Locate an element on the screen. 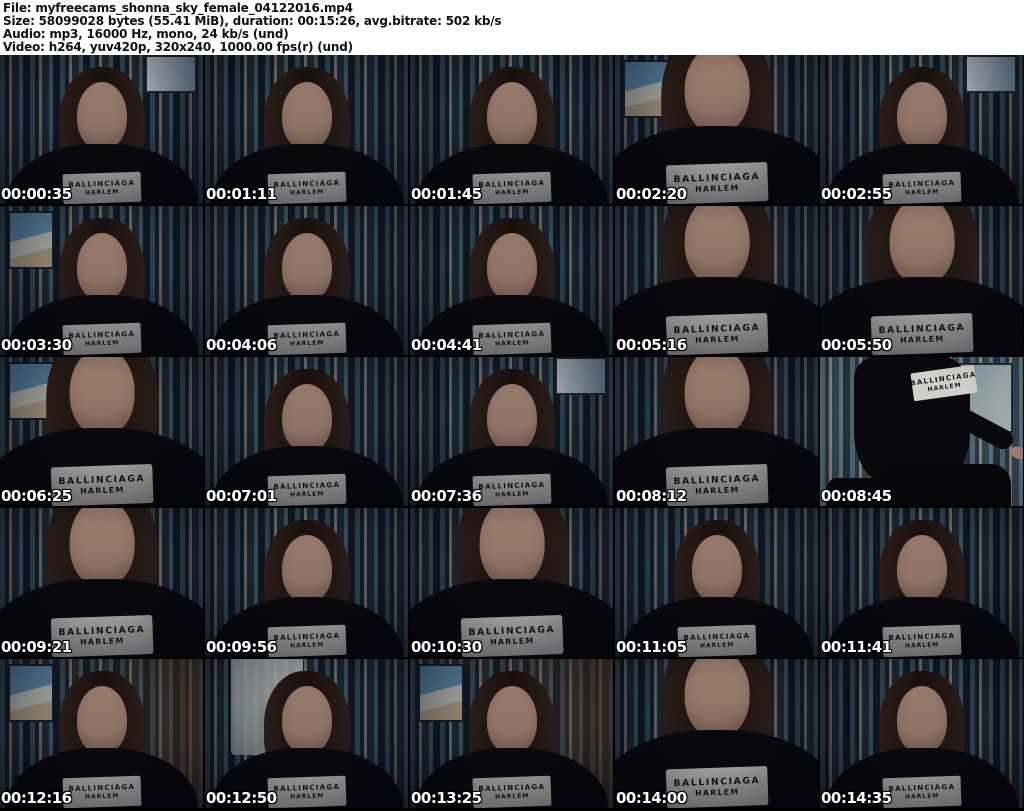 This screenshot has height=811, width=1024. thumbnail-timestamp: 00:13:25 is located at coordinates (446, 798).